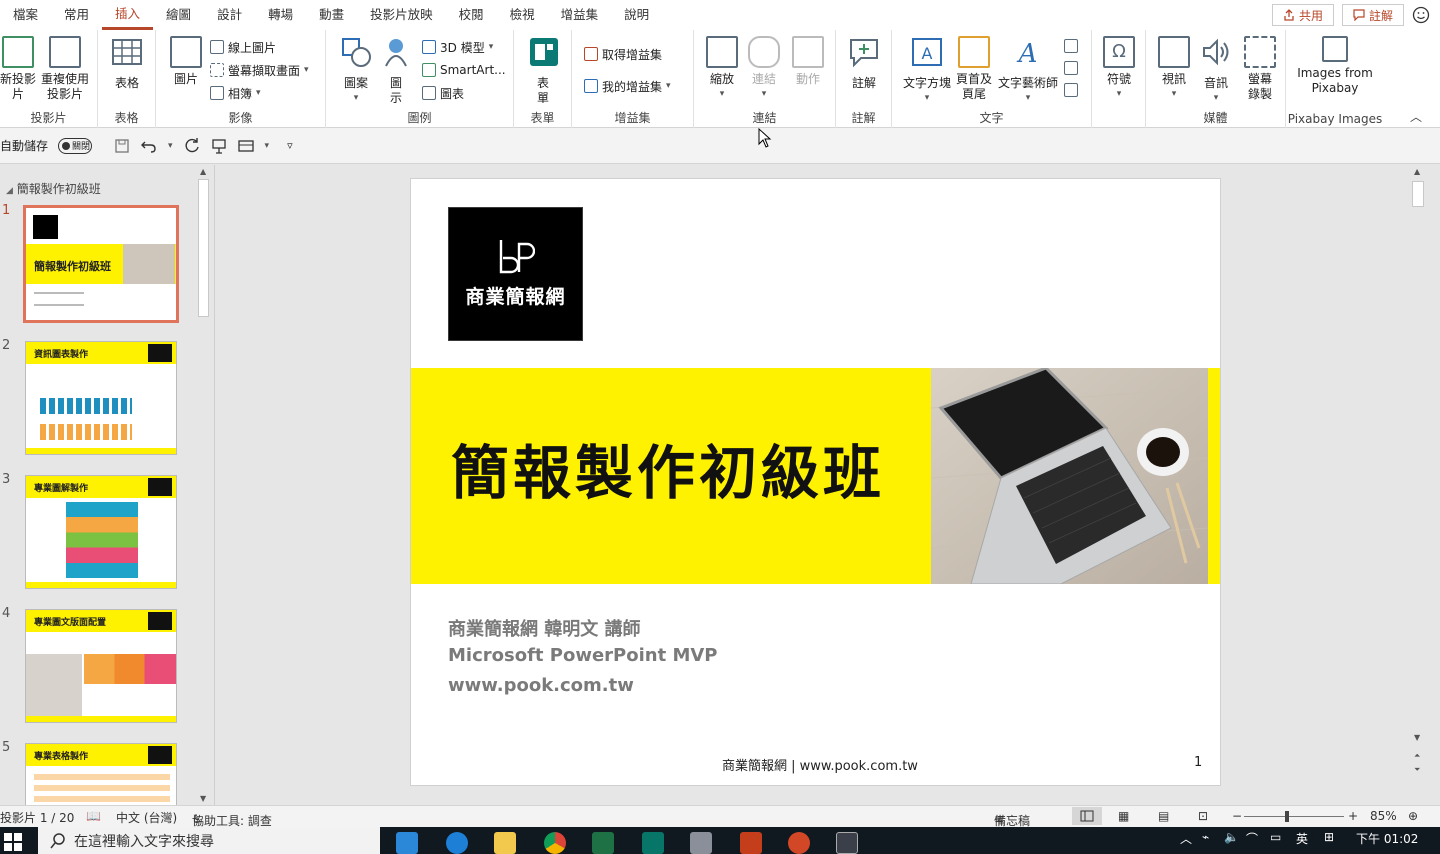 The width and height of the screenshot is (1440, 854). What do you see at coordinates (37, 817) in the screenshot?
I see `slide-counter: 投影片 1 / 20` at bounding box center [37, 817].